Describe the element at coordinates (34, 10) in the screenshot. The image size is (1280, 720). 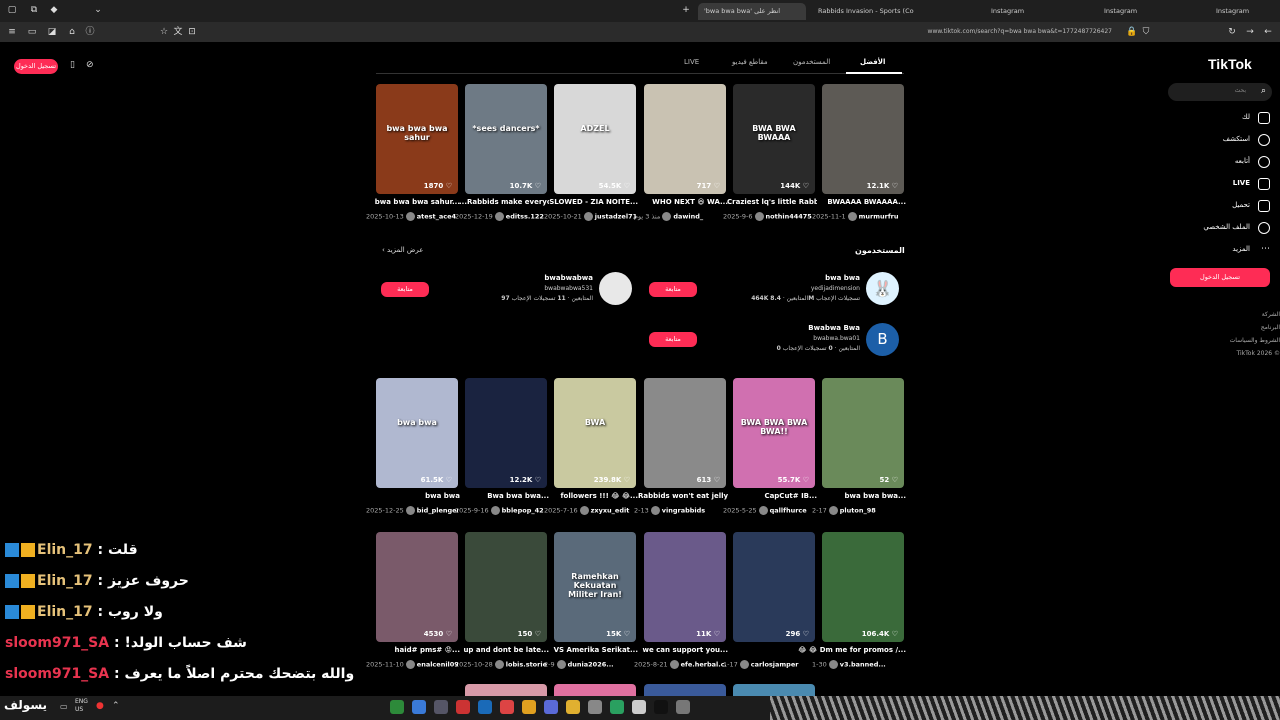
I see `tab-actions-icon: ⧉` at that location.